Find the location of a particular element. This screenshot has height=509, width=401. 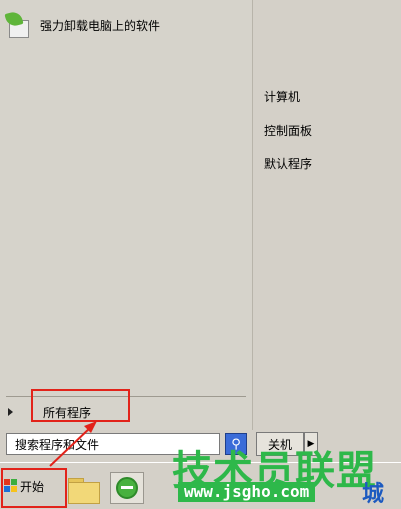

folder-icon is located at coordinates (83, 489).